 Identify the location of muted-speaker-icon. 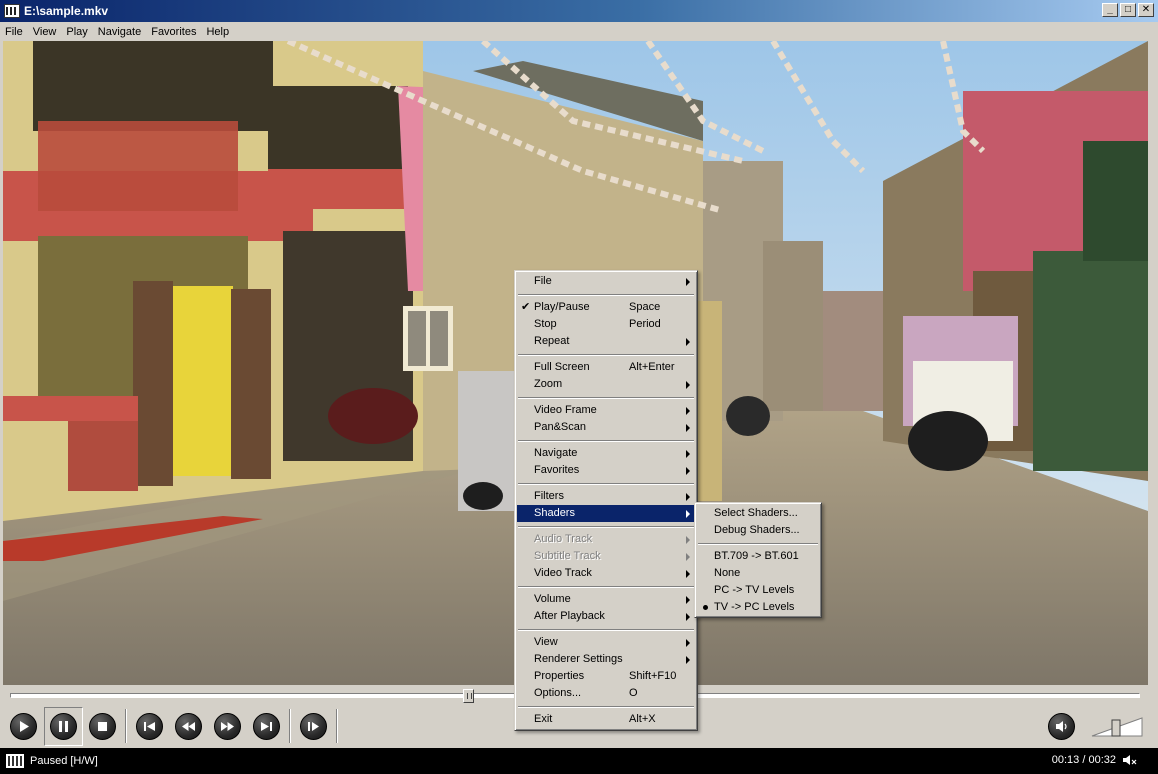
(1130, 760).